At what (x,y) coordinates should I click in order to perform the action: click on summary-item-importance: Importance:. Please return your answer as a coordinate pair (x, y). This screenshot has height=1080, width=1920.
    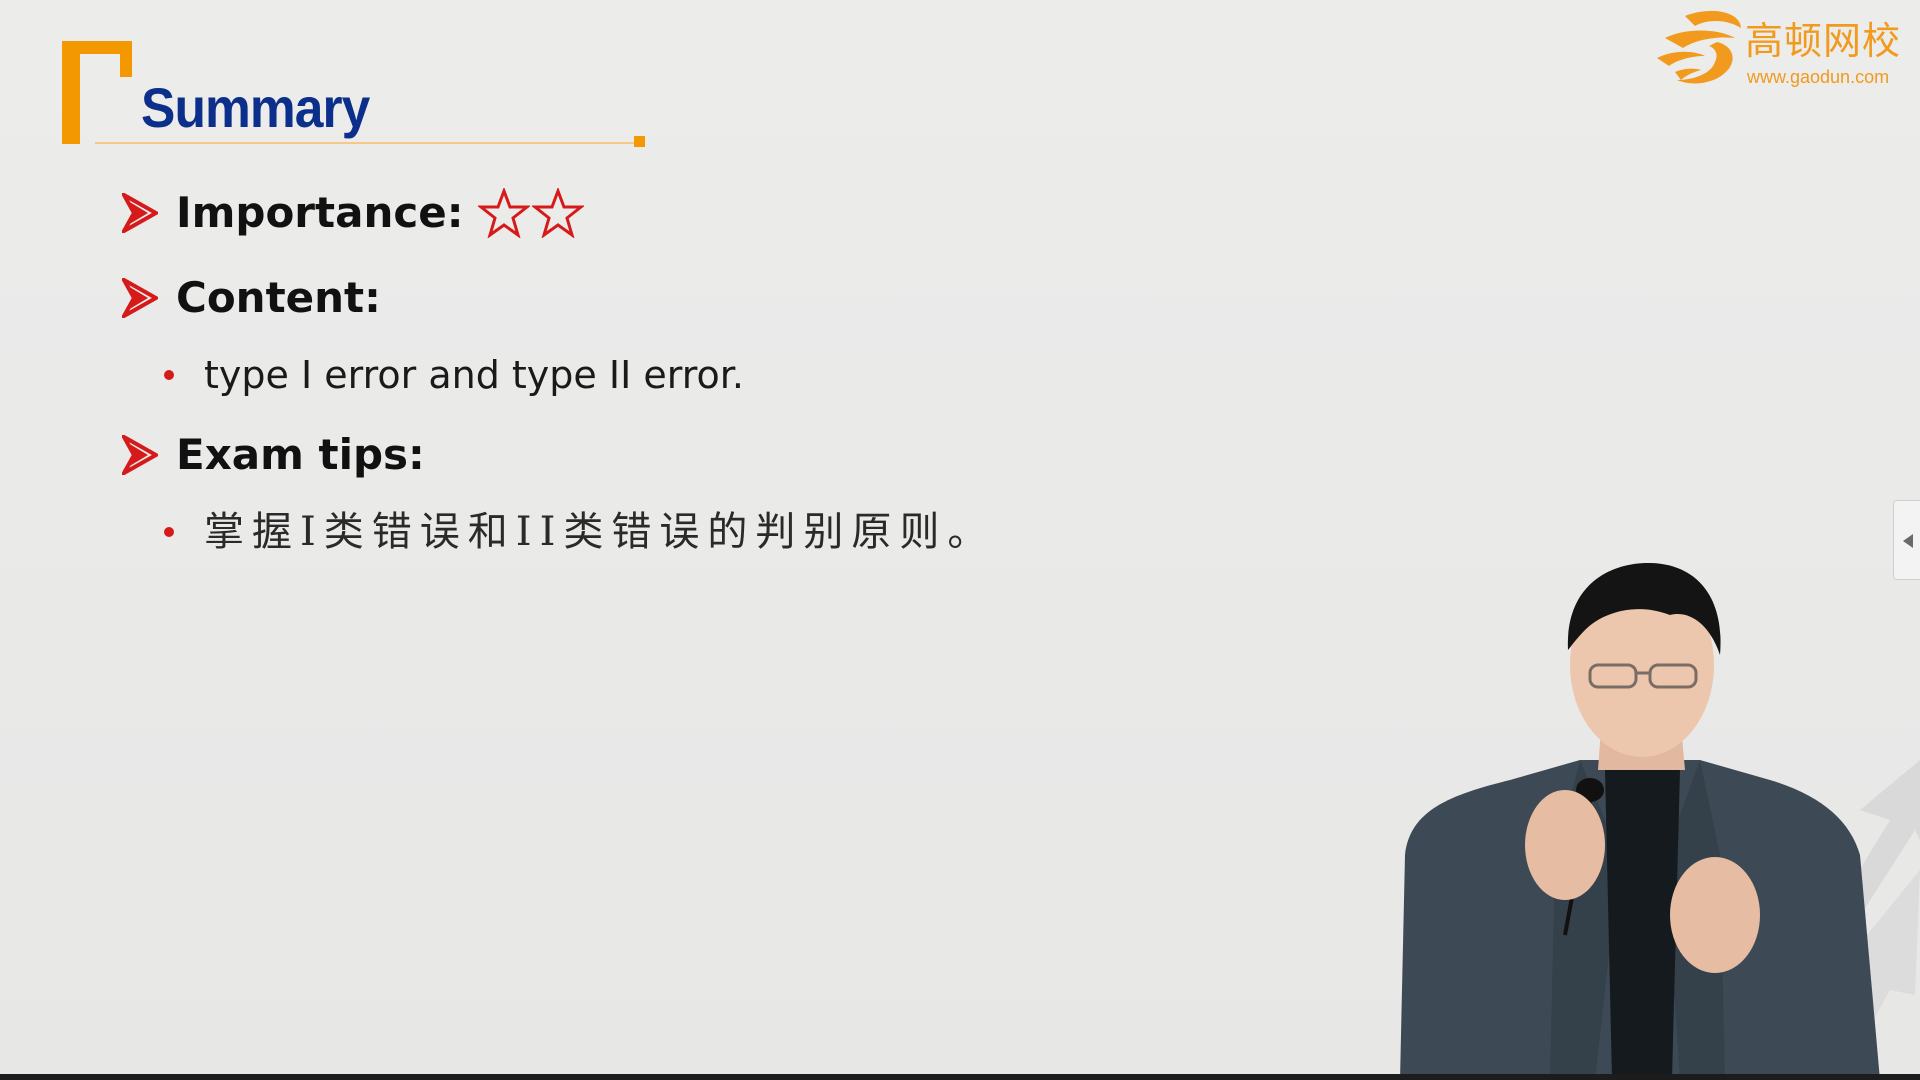
    Looking at the image, I should click on (354, 213).